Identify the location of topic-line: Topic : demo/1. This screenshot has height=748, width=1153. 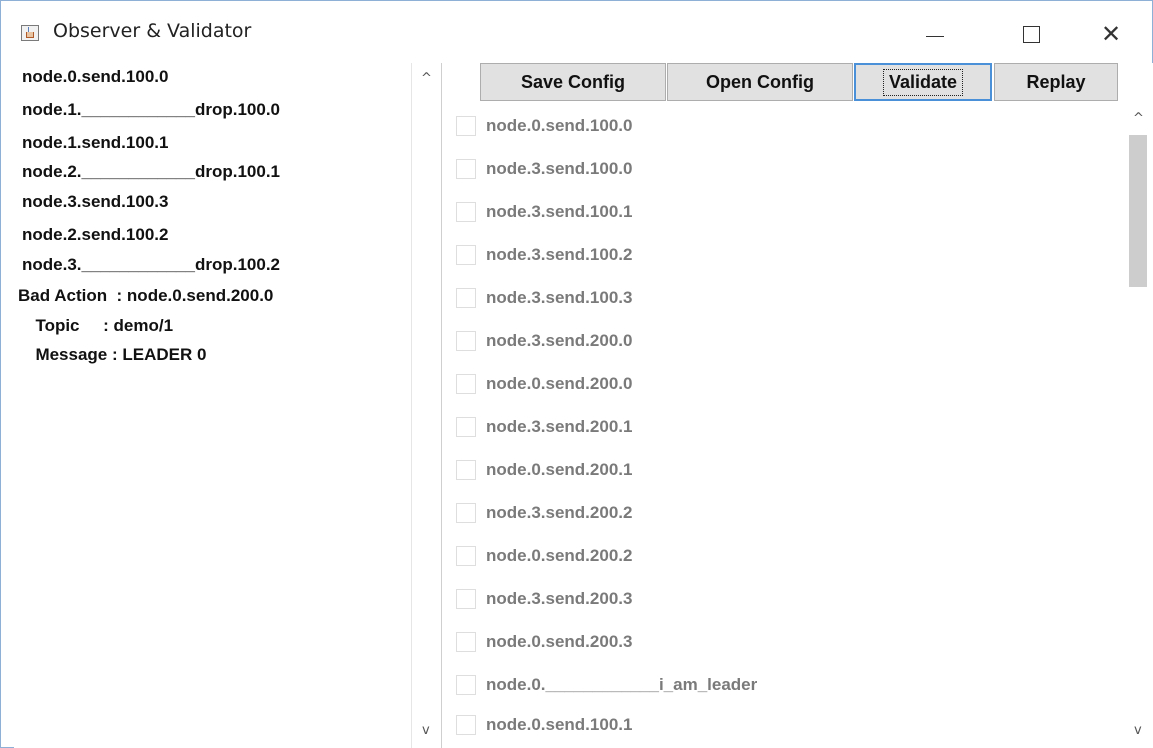
(100, 325).